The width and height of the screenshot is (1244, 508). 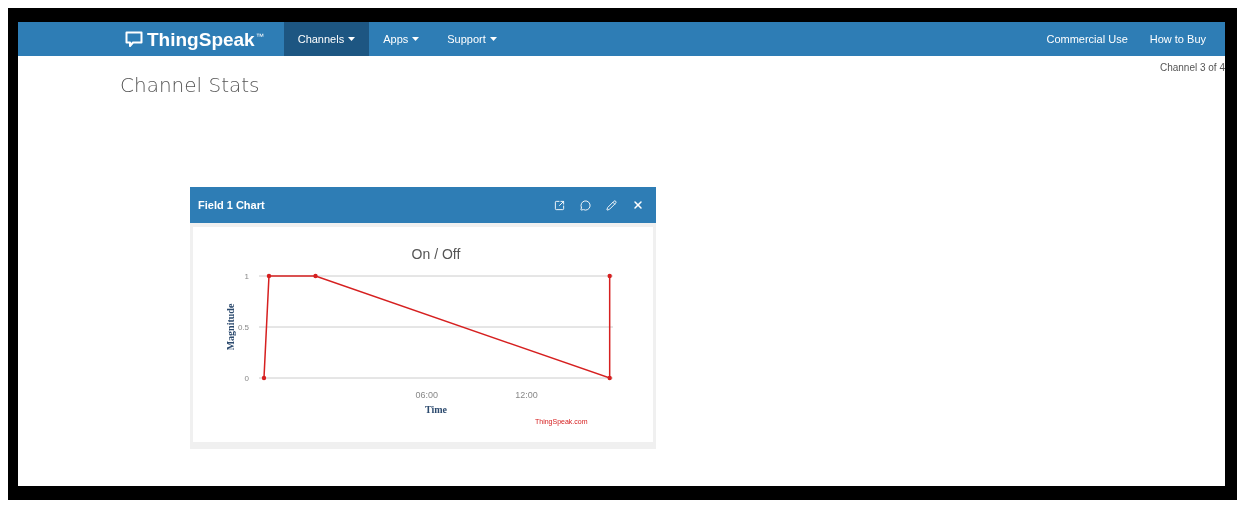 I want to click on y-tick-label: 0.5, so click(x=243, y=327).